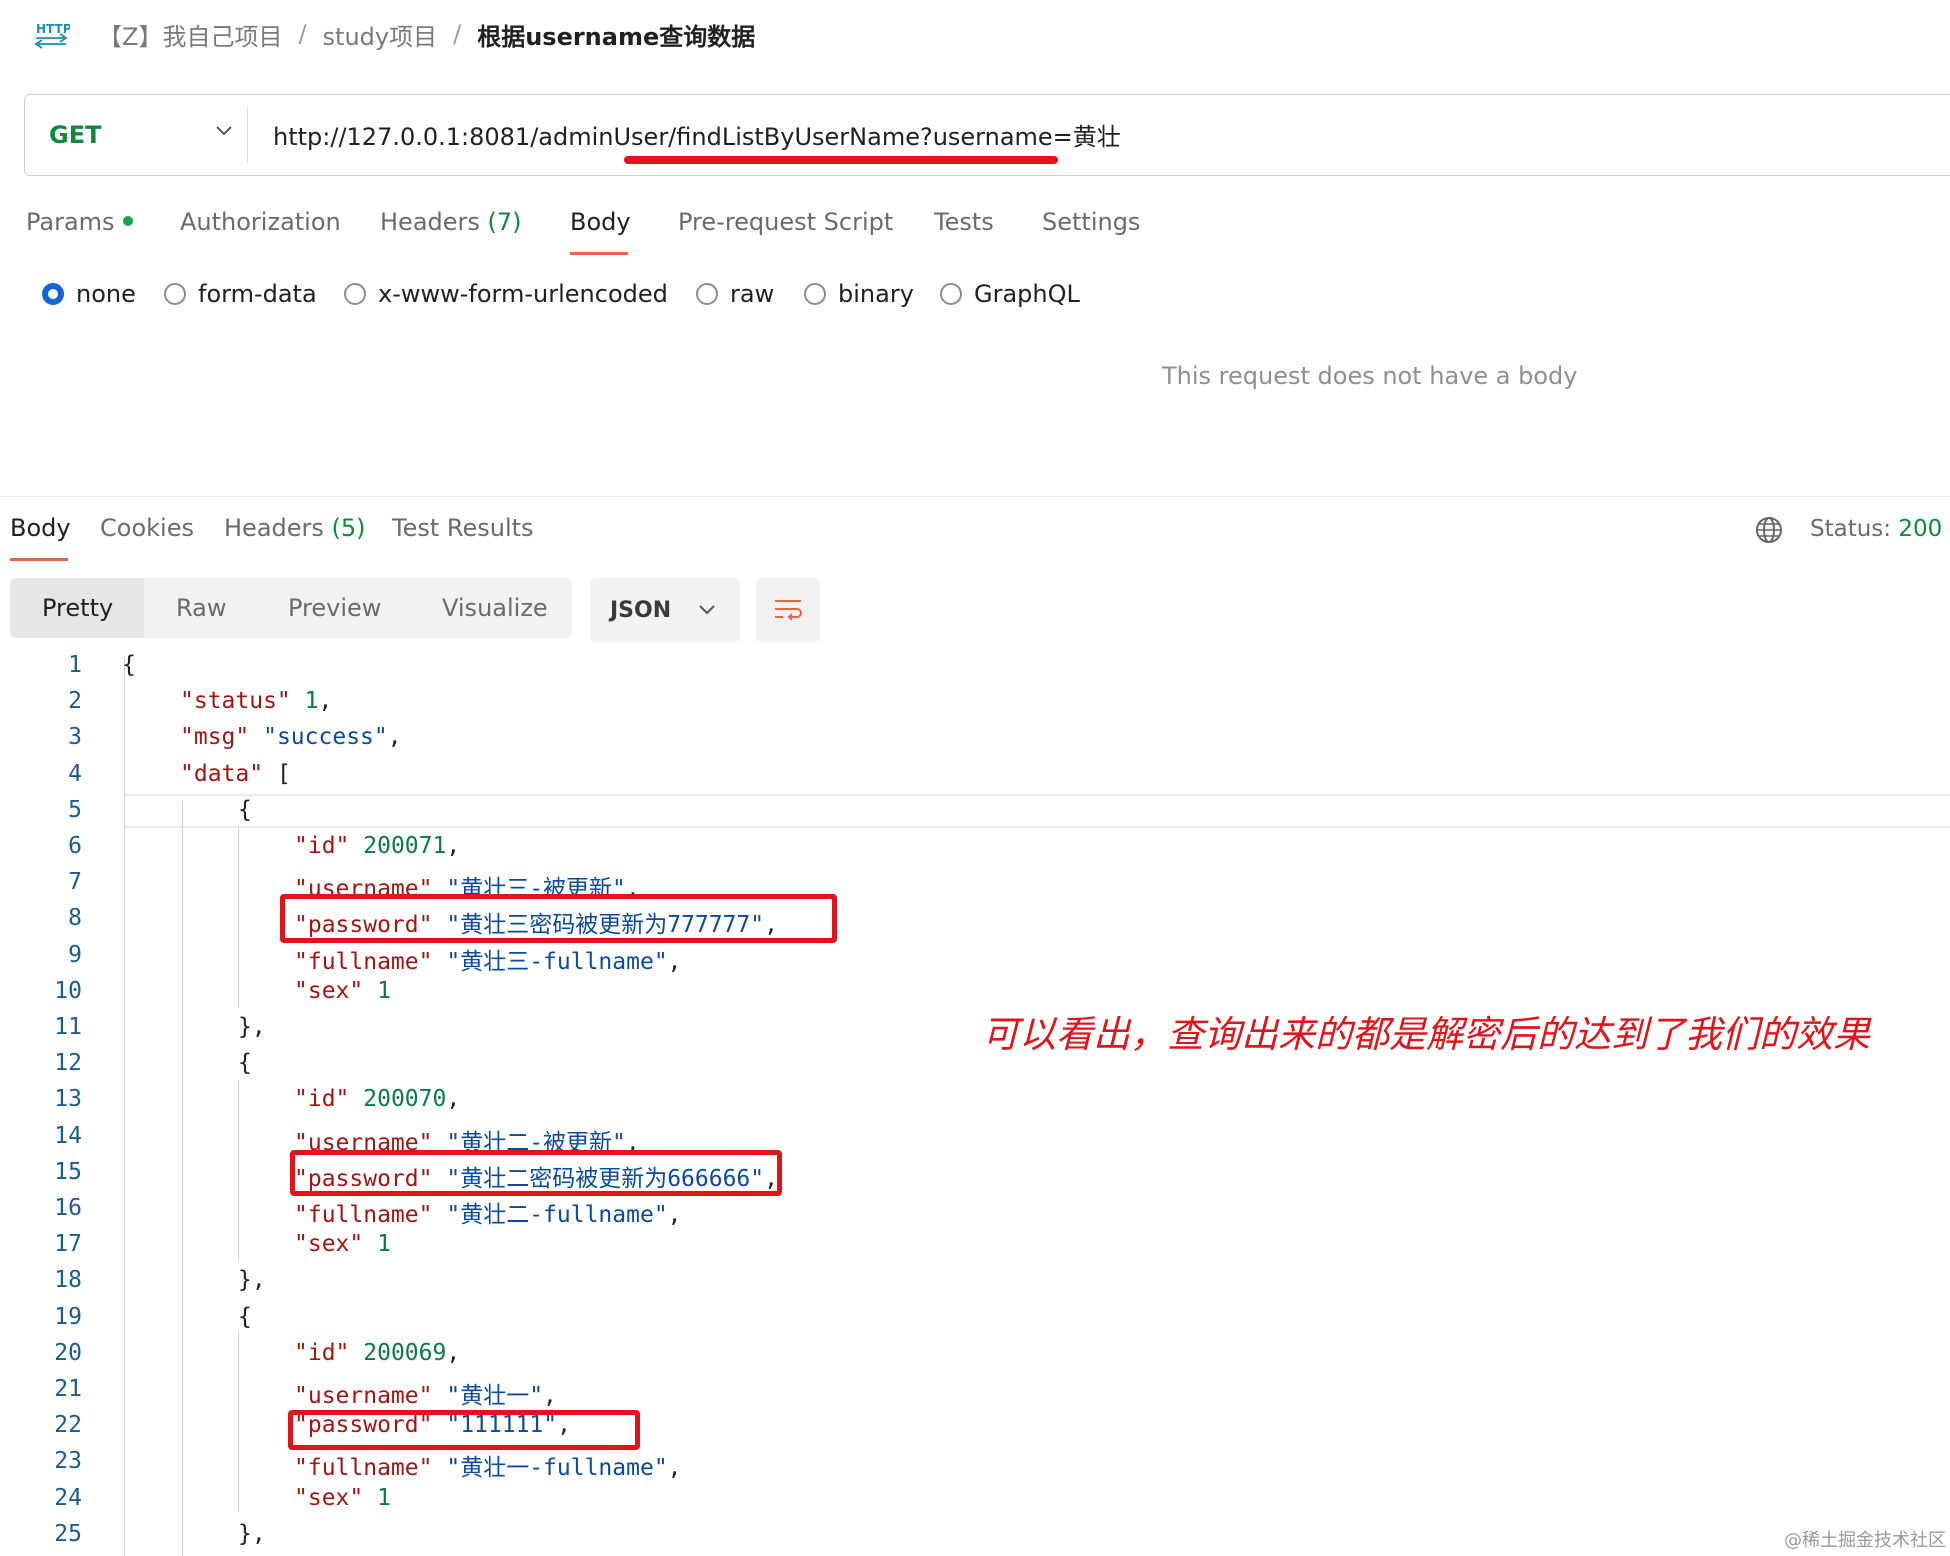 The height and width of the screenshot is (1556, 1950). I want to click on active-tab-indicator, so click(599, 253).